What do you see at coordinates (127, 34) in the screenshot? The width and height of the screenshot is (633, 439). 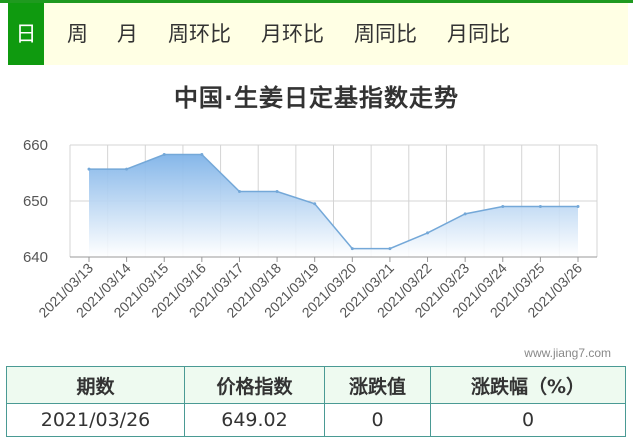 I see `tab-month: 月` at bounding box center [127, 34].